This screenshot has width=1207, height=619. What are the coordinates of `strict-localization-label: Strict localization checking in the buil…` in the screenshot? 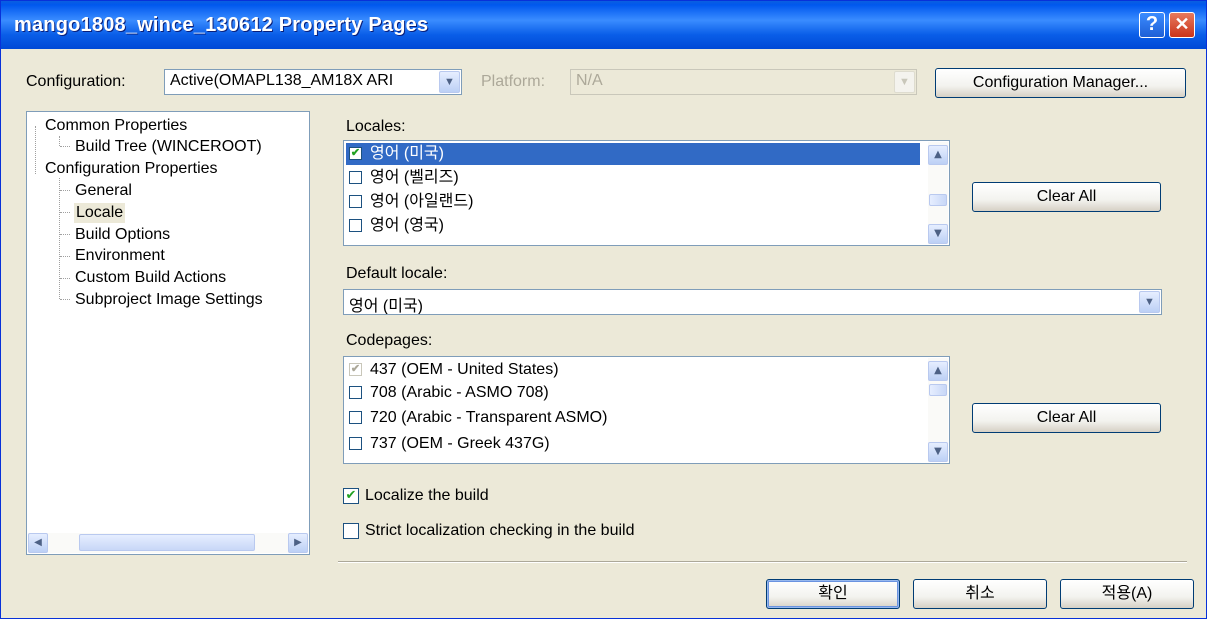 It's located at (499, 531).